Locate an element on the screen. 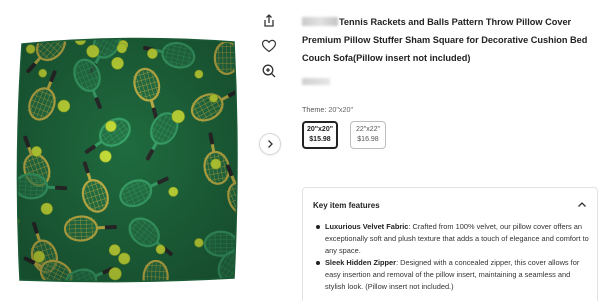 This screenshot has height=301, width=600. heart-icon is located at coordinates (269, 46).